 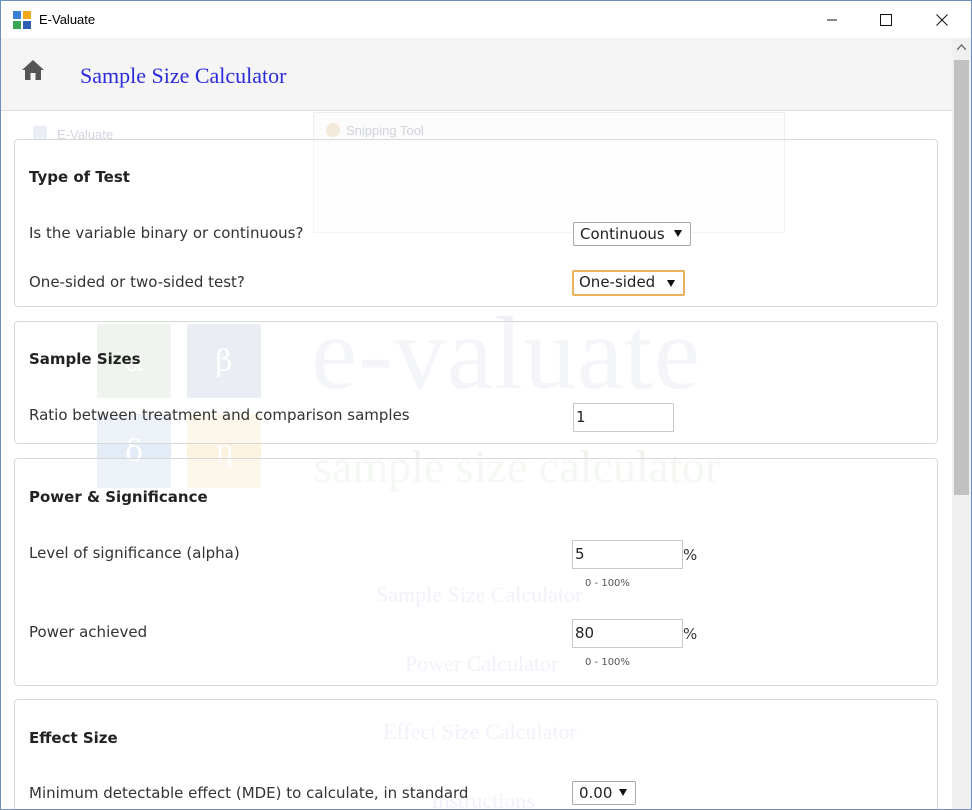 What do you see at coordinates (596, 793) in the screenshot?
I see `mde-value: 0.00` at bounding box center [596, 793].